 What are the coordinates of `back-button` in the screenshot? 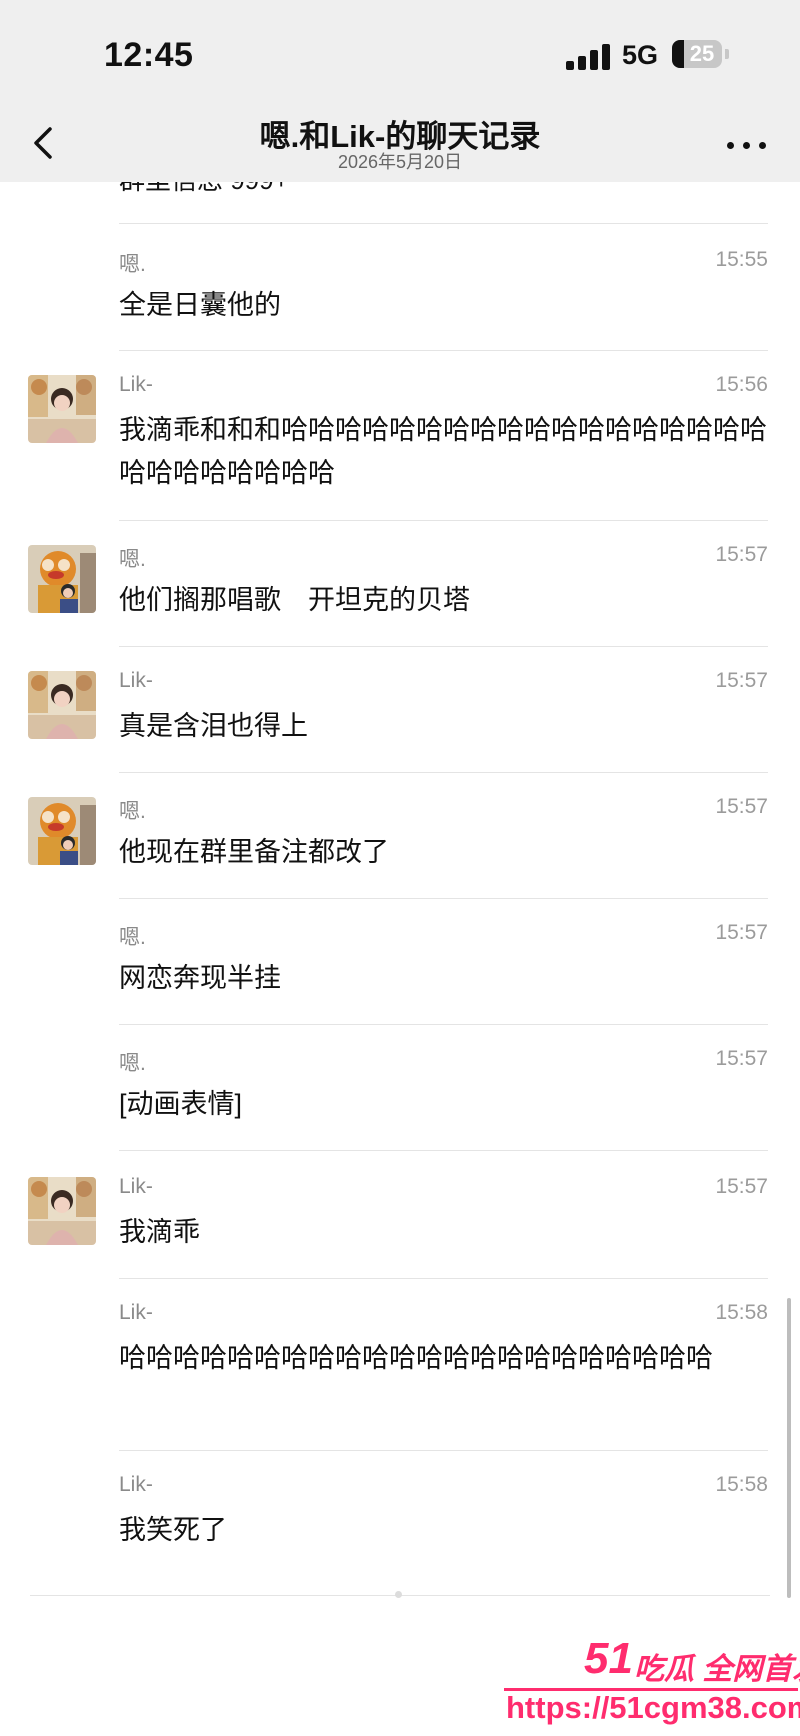 It's located at (45, 143).